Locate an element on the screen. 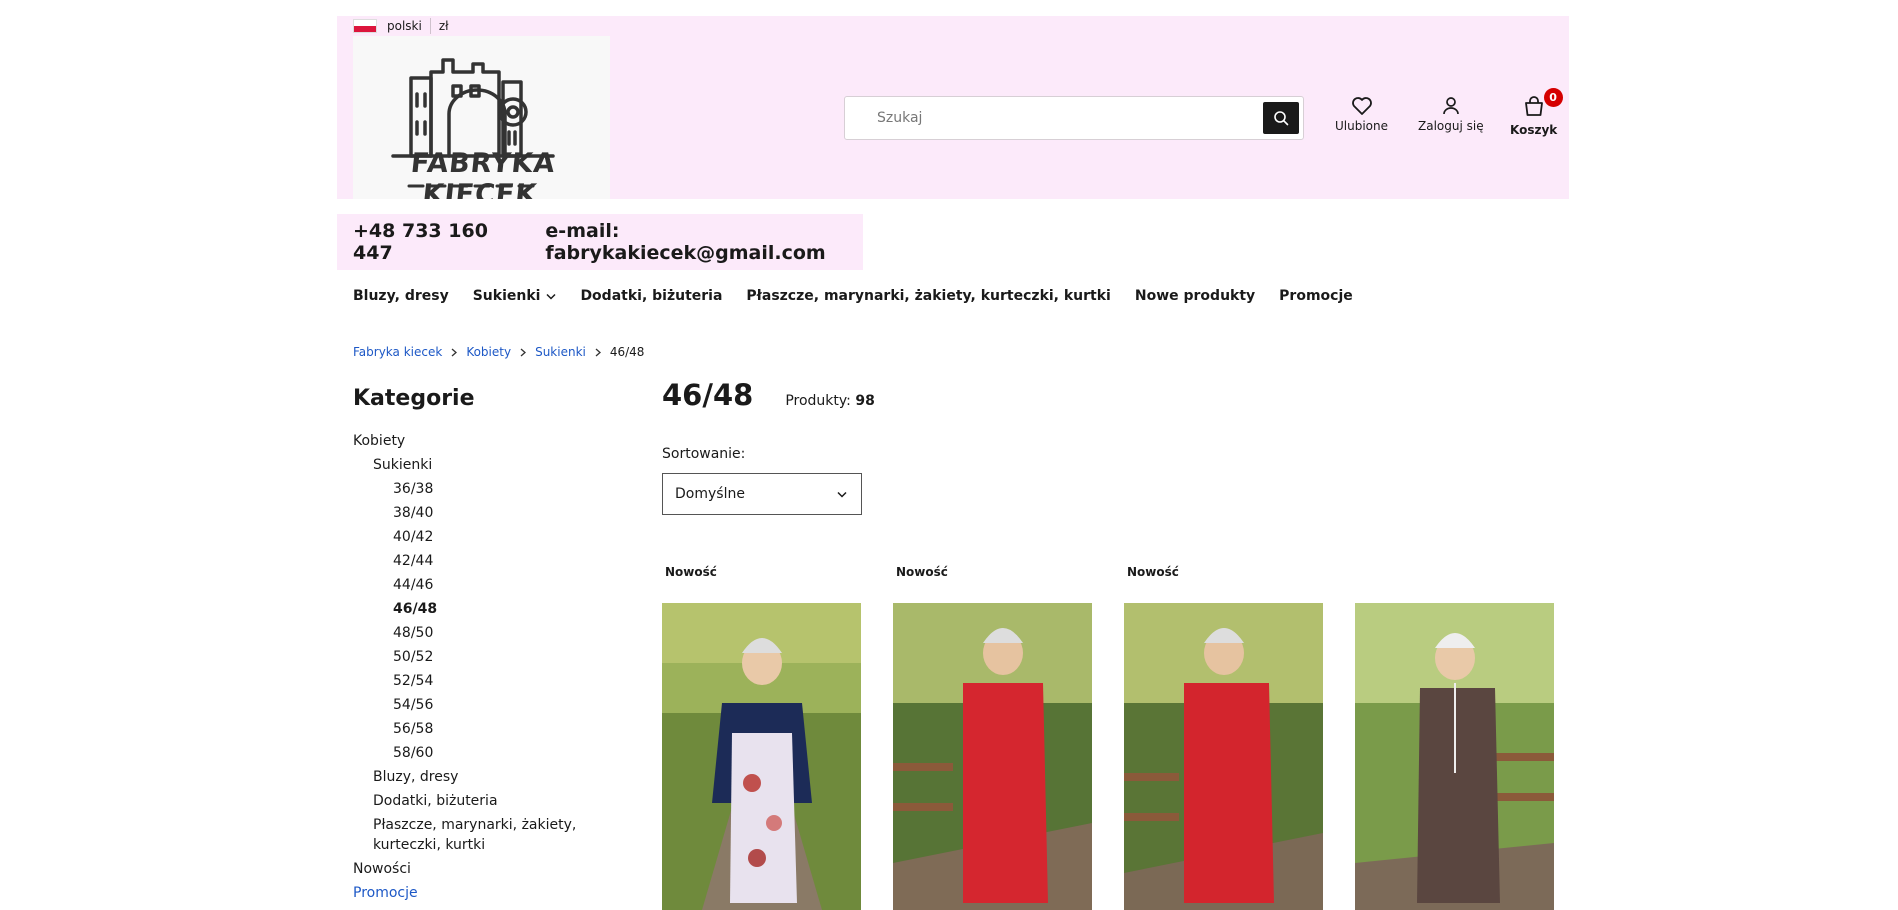 The width and height of the screenshot is (1898, 910). nav-item-dodatki: Dodatki, biżuteria is located at coordinates (651, 296).